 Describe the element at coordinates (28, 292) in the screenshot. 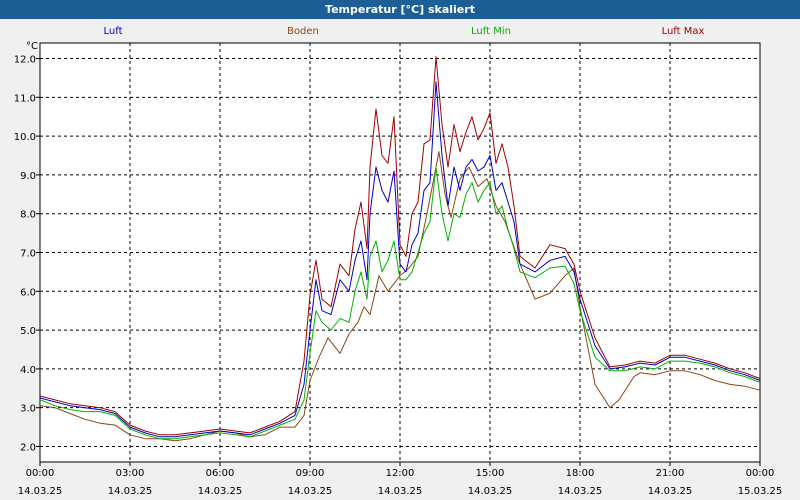

I see `y-tick-label: 6.0` at that location.